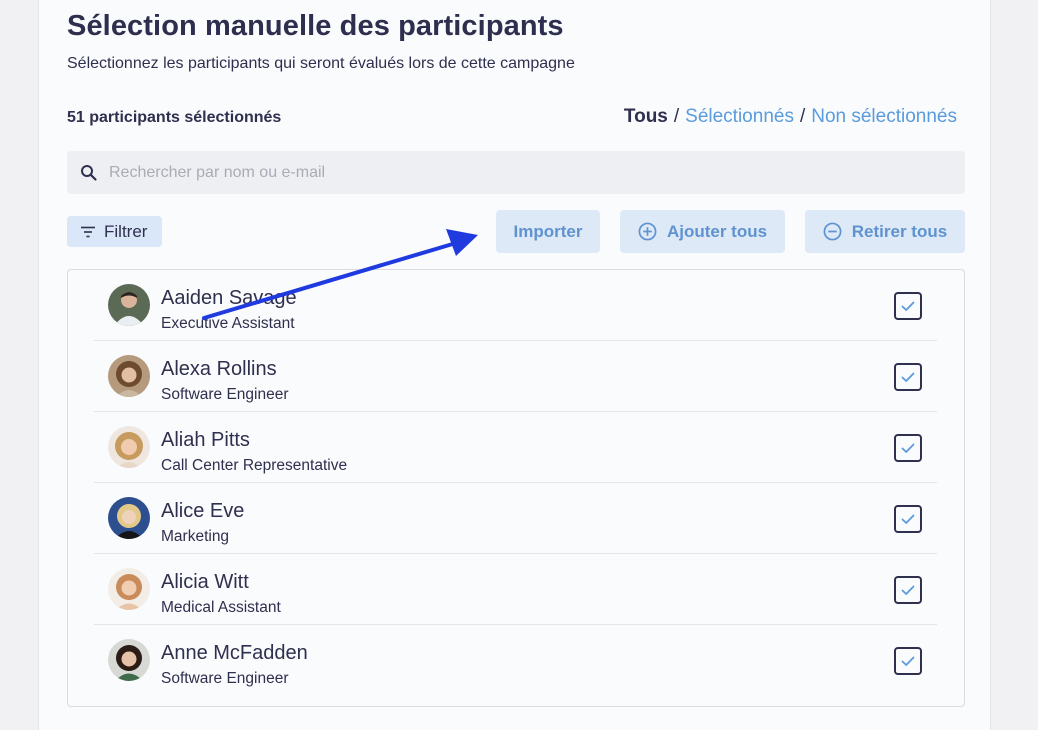 The width and height of the screenshot is (1038, 730). Describe the element at coordinates (515, 660) in the screenshot. I see `list-item: Anne McFadden Software Engineer` at that location.